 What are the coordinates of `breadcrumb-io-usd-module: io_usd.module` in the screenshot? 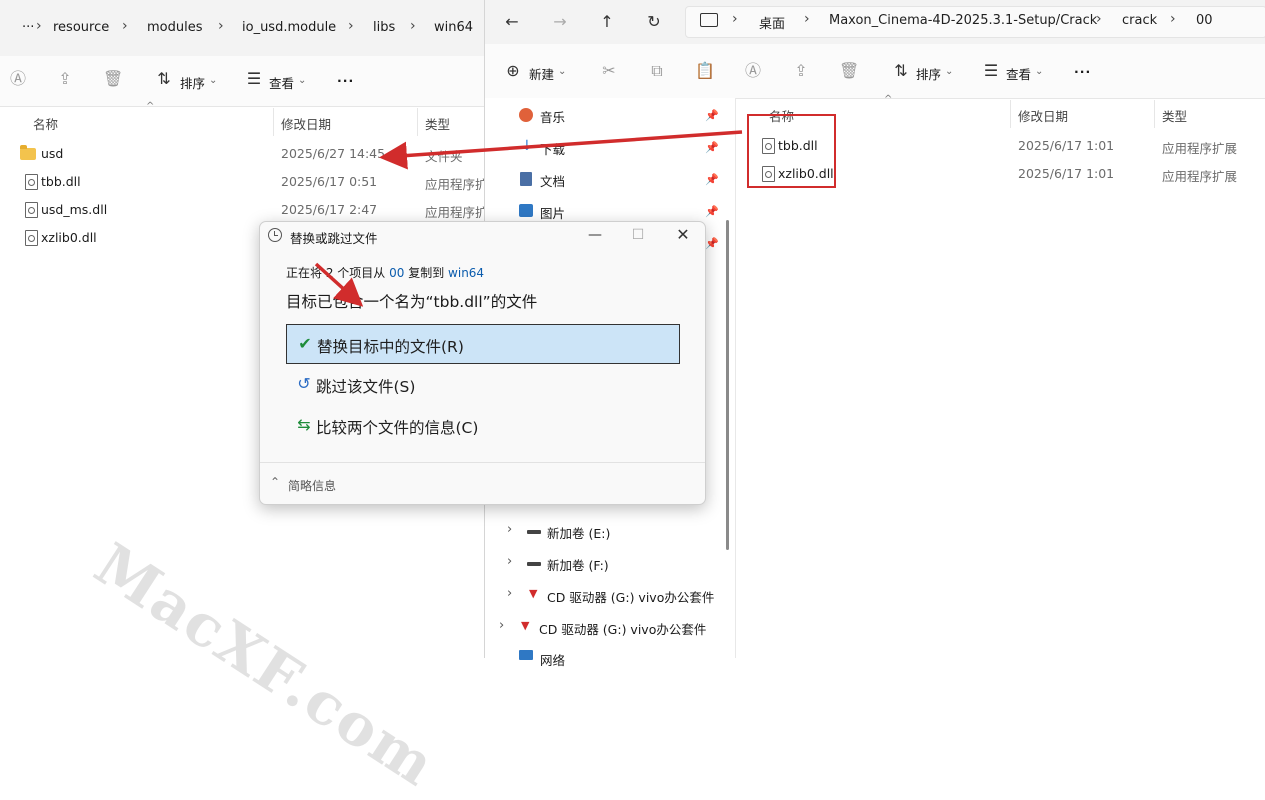 It's located at (289, 27).